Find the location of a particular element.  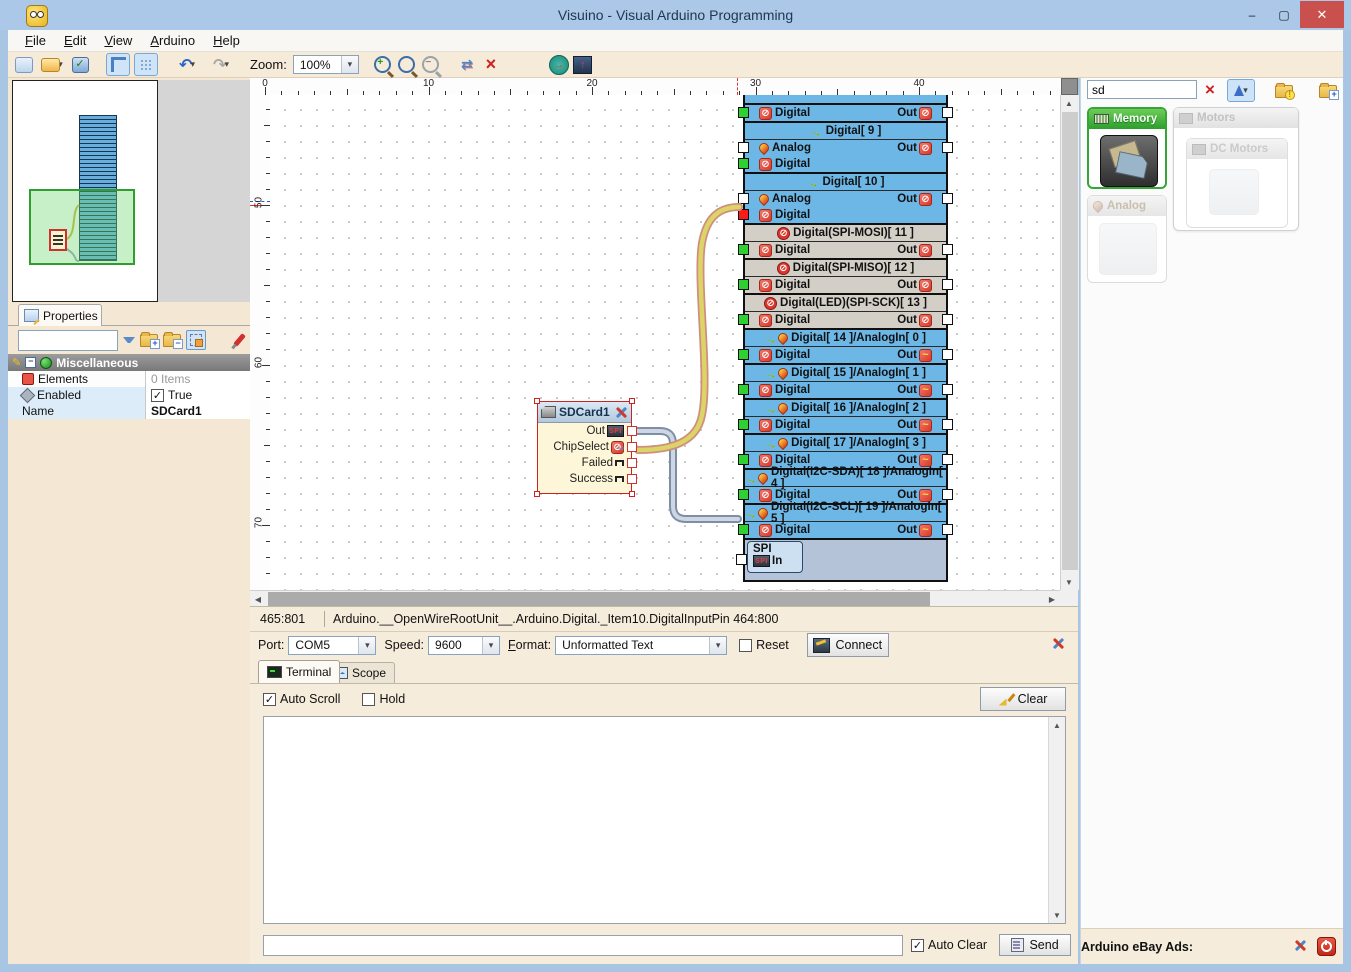

pin-group-header: → Digital[ 16 ]/AnalogIn[ 2 ] is located at coordinates (845, 408).